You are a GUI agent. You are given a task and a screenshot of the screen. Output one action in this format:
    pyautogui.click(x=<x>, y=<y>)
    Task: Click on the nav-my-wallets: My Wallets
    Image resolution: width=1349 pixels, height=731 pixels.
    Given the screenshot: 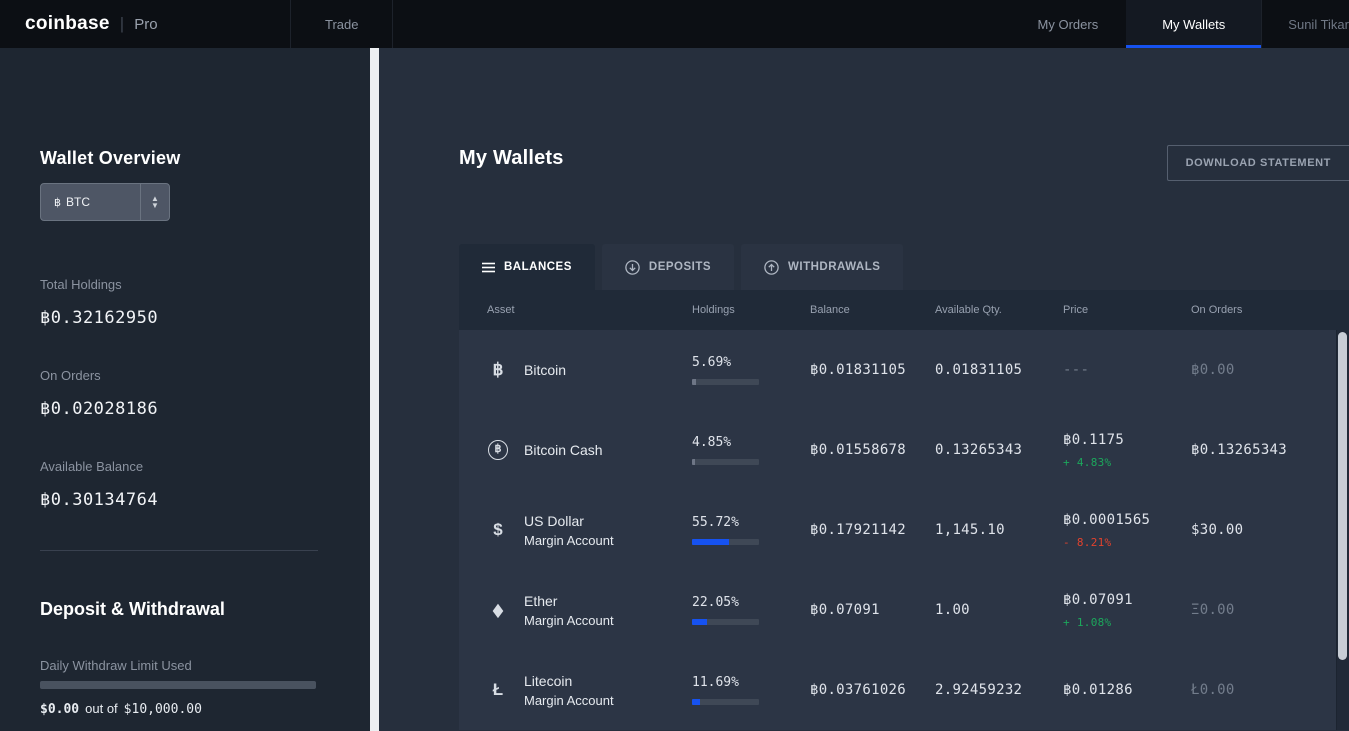 What is the action you would take?
    pyautogui.click(x=1194, y=24)
    